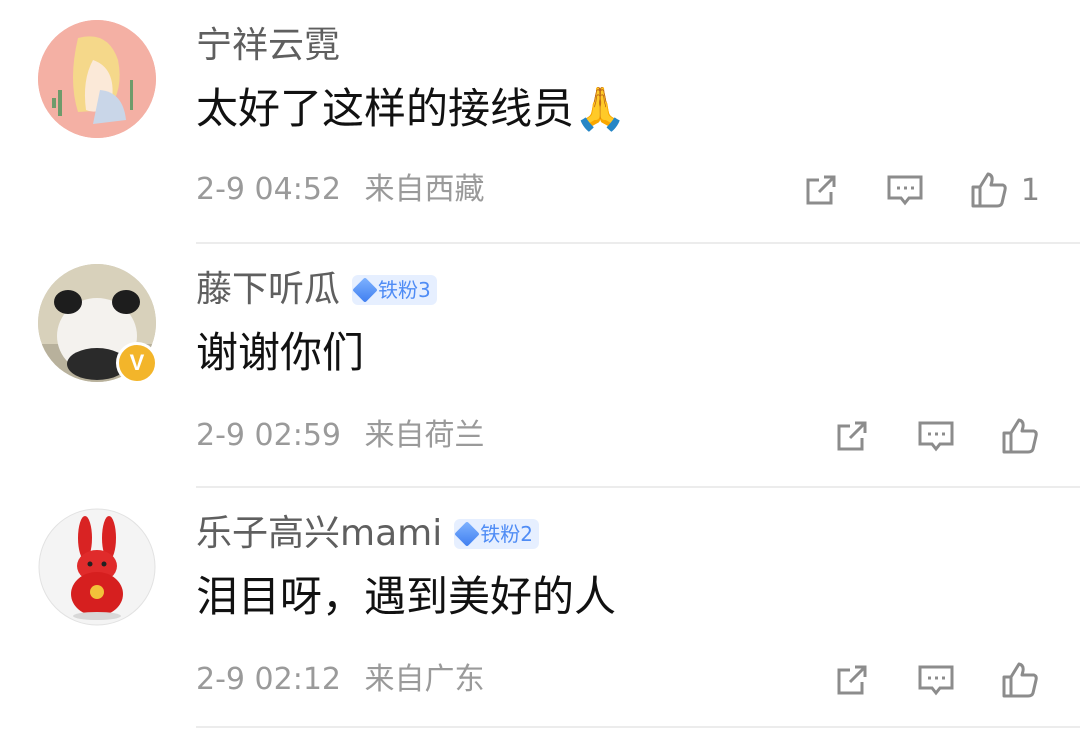  What do you see at coordinates (424, 435) in the screenshot?
I see `location: 来自荷兰` at bounding box center [424, 435].